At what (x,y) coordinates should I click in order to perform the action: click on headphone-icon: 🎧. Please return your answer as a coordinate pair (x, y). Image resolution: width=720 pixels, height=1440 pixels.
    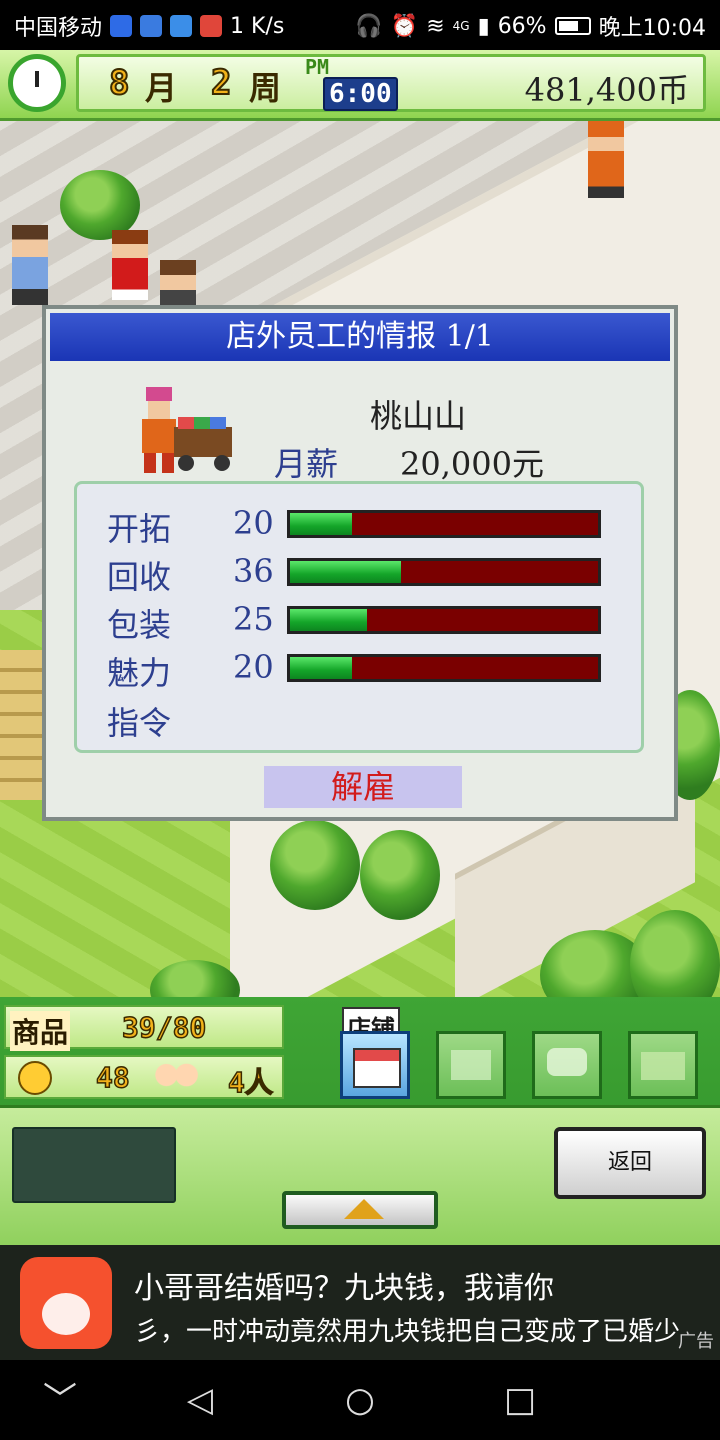
    Looking at the image, I should click on (369, 26).